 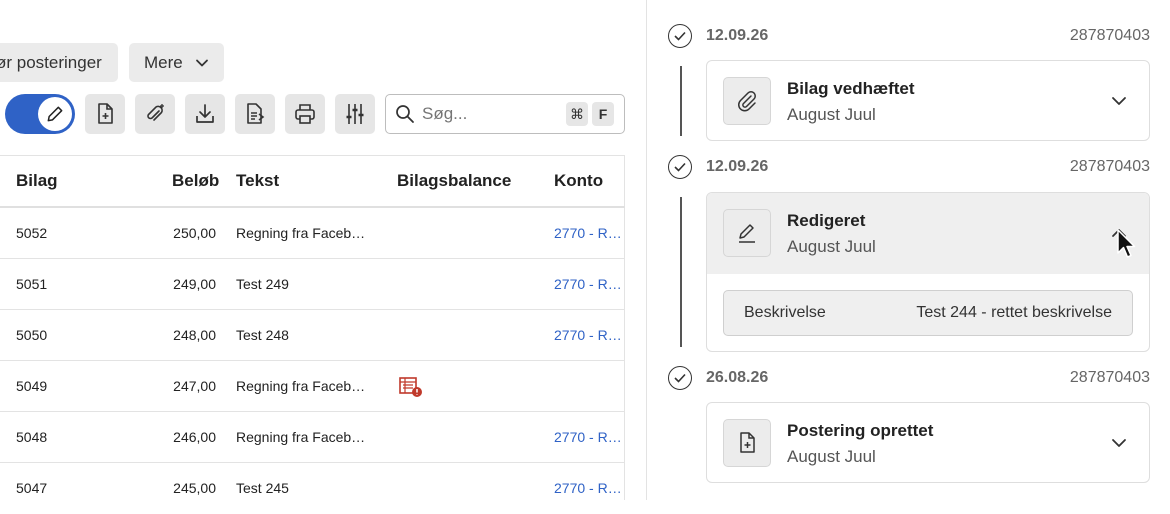 I want to click on change-field-label: Beskrivelse, so click(x=785, y=312).